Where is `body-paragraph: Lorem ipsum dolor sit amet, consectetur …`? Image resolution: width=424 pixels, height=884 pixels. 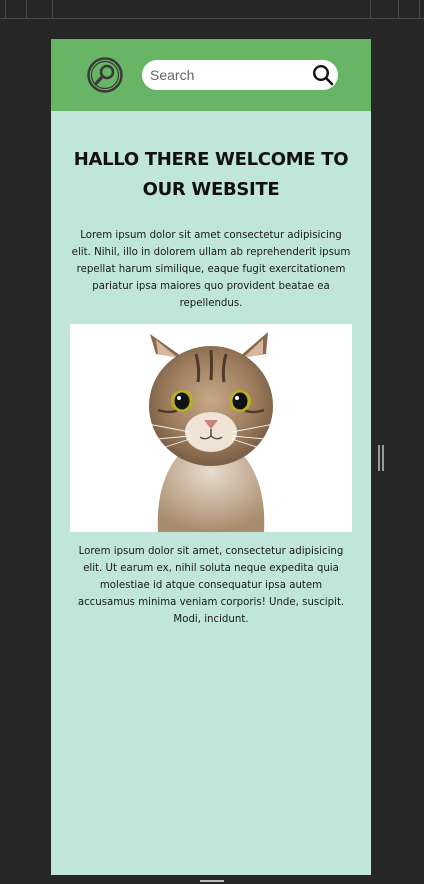
body-paragraph: Lorem ipsum dolor sit amet, consectetur … is located at coordinates (211, 585).